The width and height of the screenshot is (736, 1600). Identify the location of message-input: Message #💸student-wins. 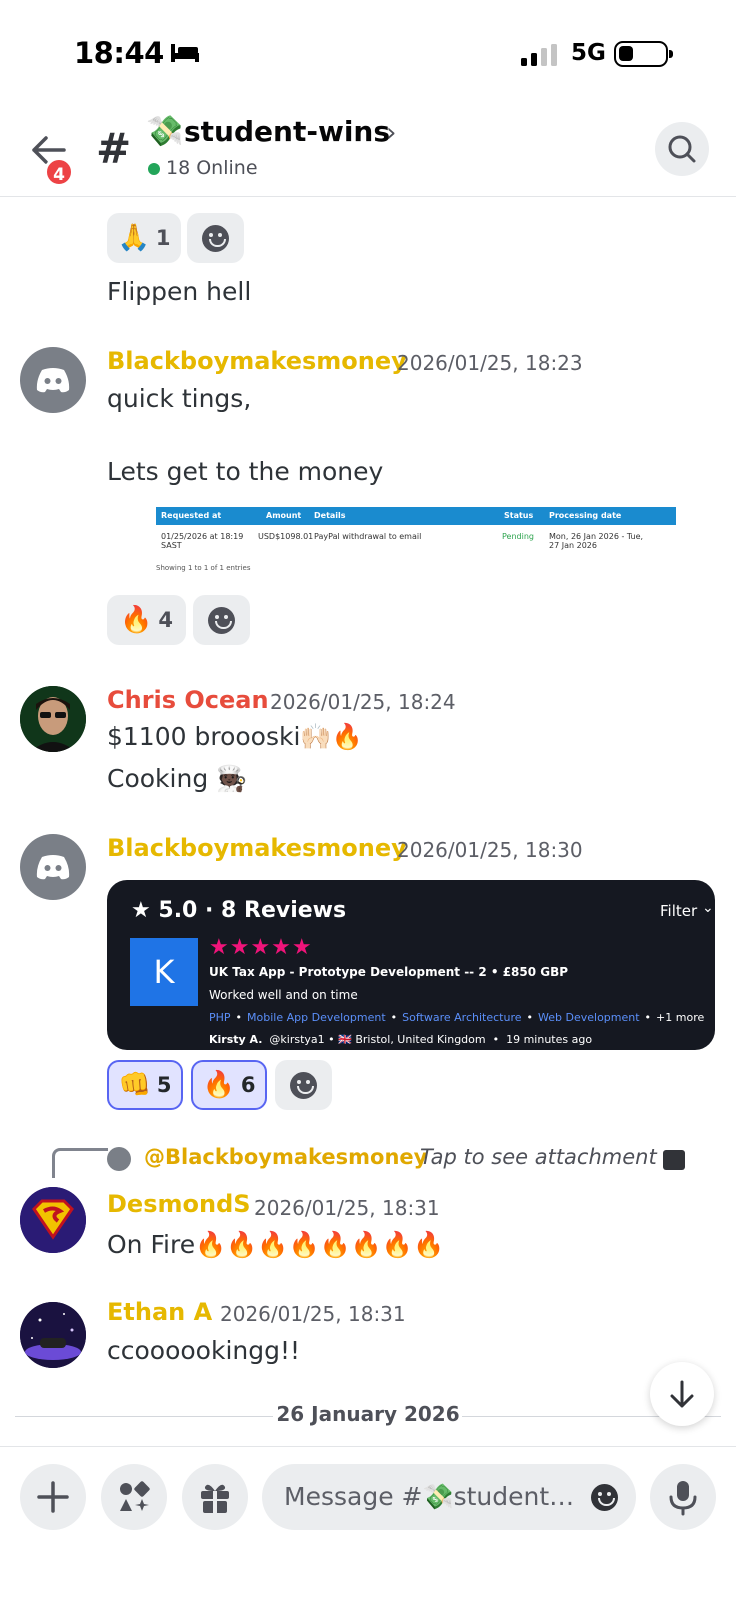
(449, 1497).